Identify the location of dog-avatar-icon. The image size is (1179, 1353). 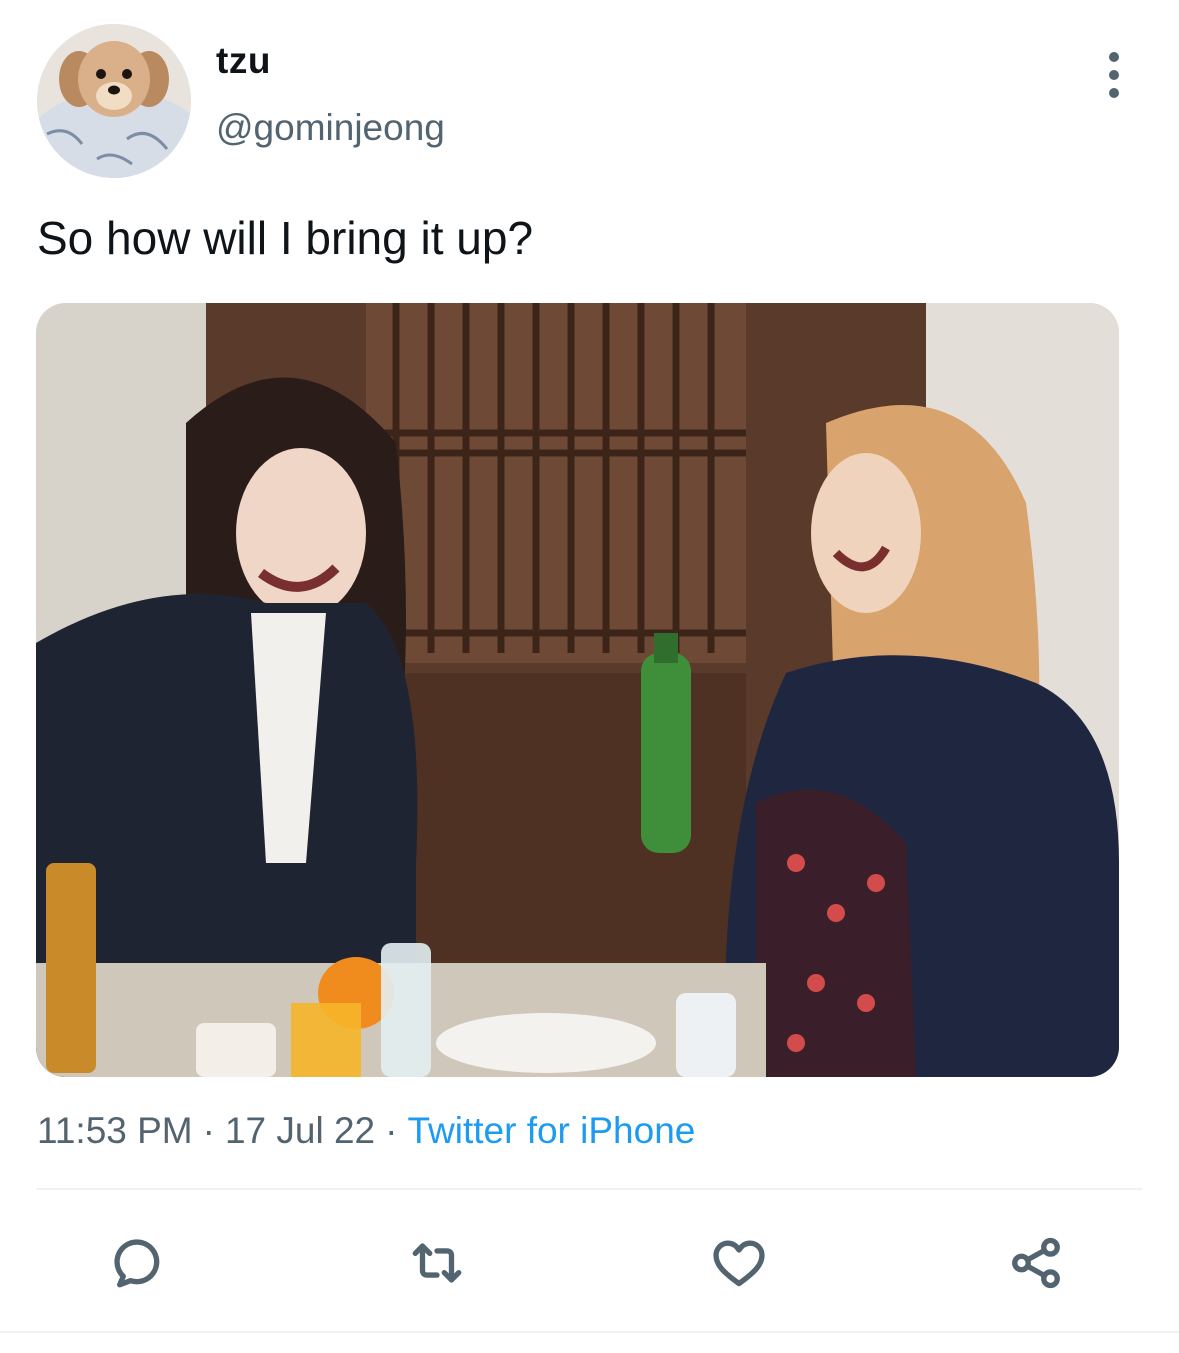
(114, 101).